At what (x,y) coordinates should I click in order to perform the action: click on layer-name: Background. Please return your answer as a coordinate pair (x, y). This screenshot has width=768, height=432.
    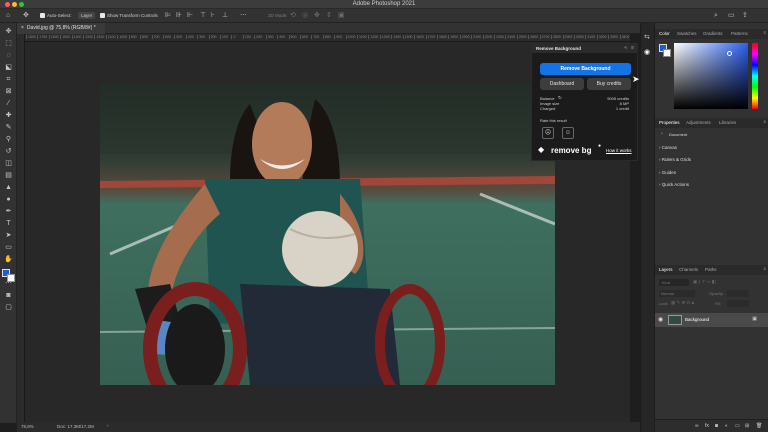
    Looking at the image, I should click on (697, 319).